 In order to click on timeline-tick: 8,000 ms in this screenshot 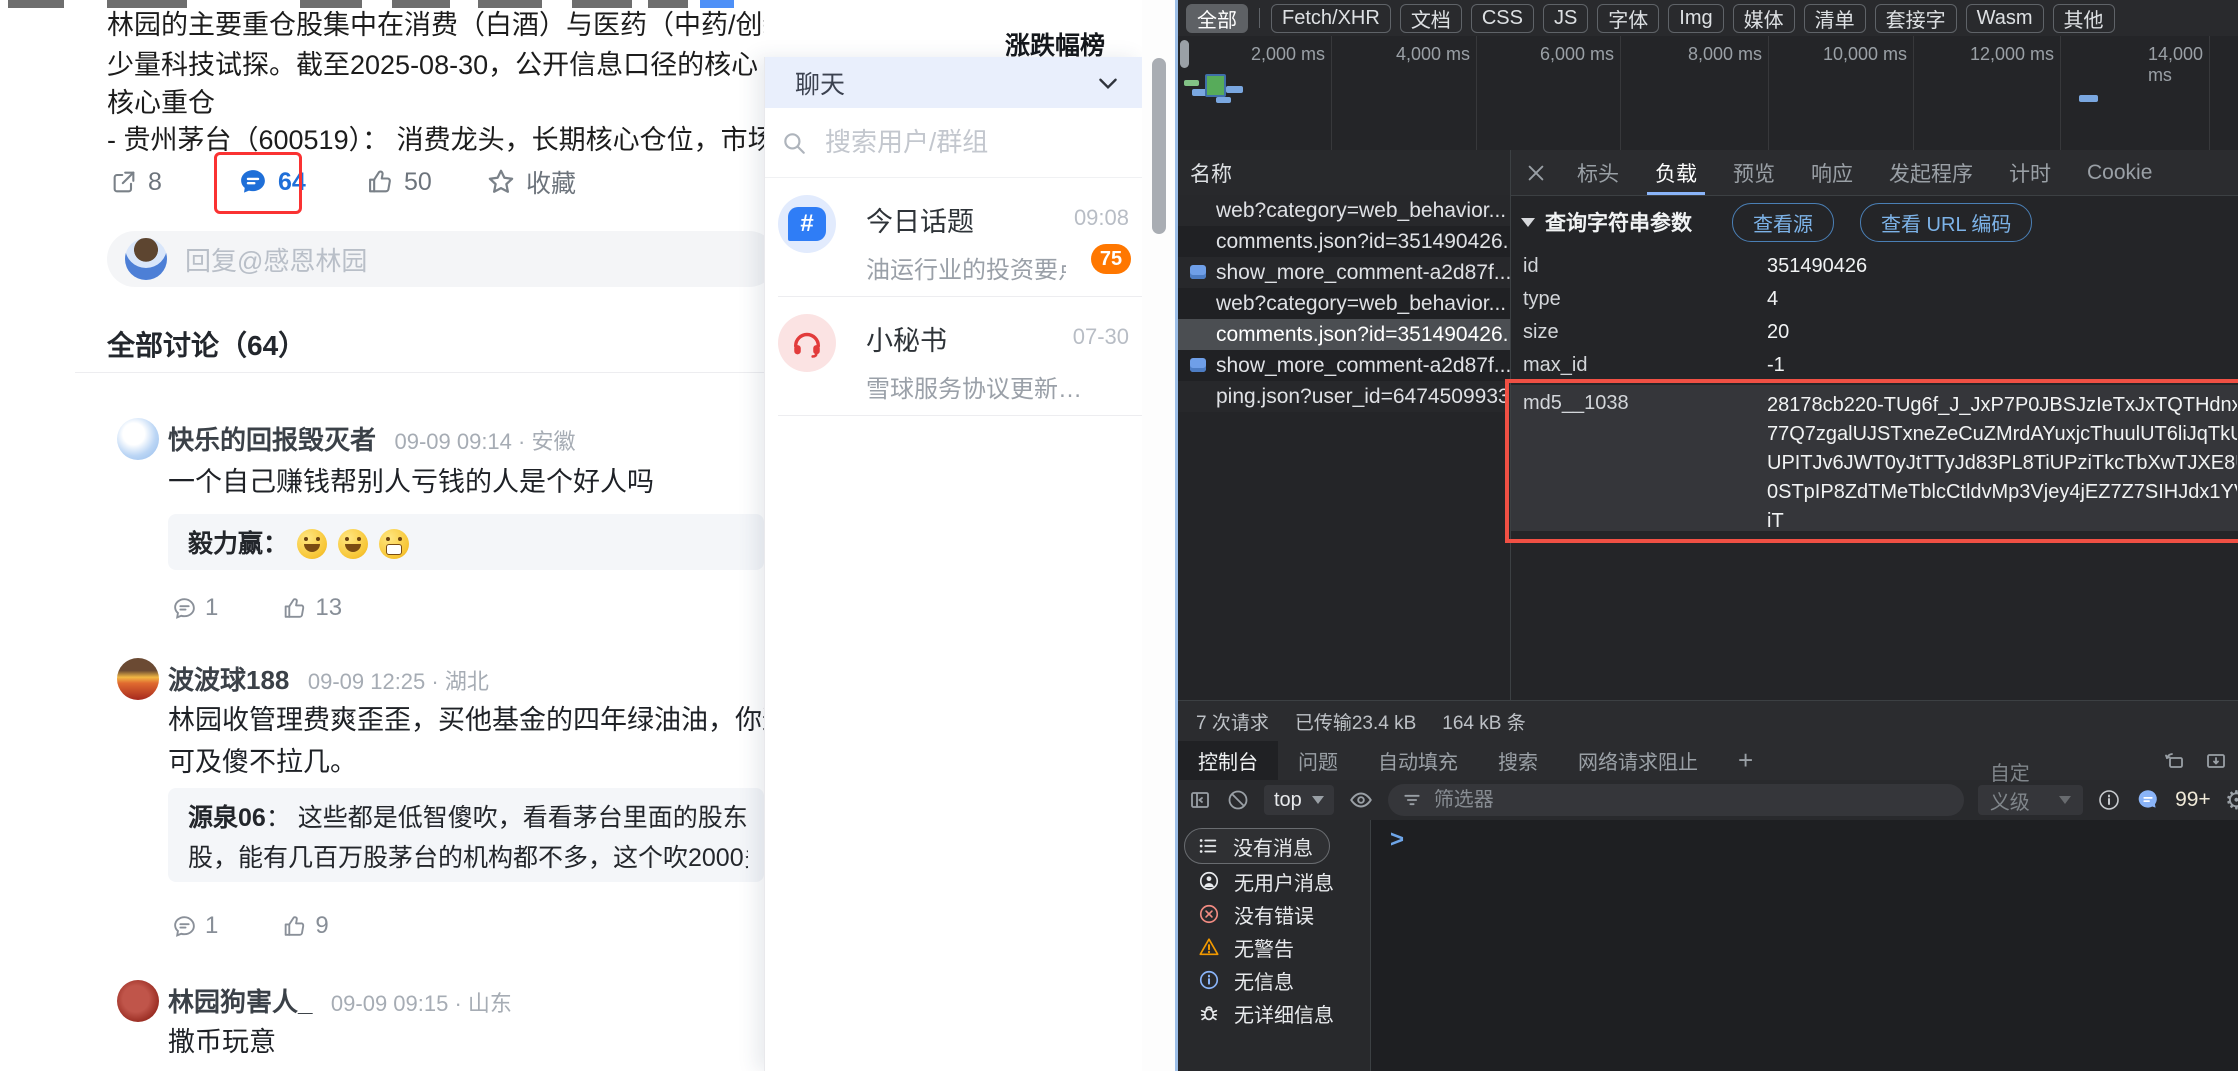, I will do `click(1724, 54)`.